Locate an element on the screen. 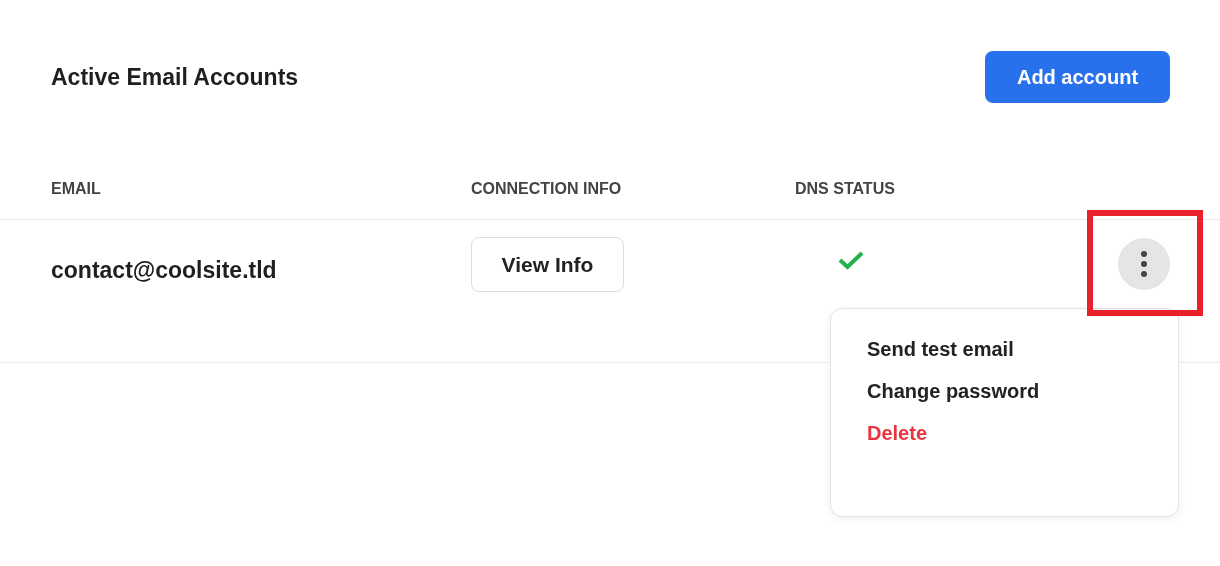  more-options-button is located at coordinates (1144, 264).